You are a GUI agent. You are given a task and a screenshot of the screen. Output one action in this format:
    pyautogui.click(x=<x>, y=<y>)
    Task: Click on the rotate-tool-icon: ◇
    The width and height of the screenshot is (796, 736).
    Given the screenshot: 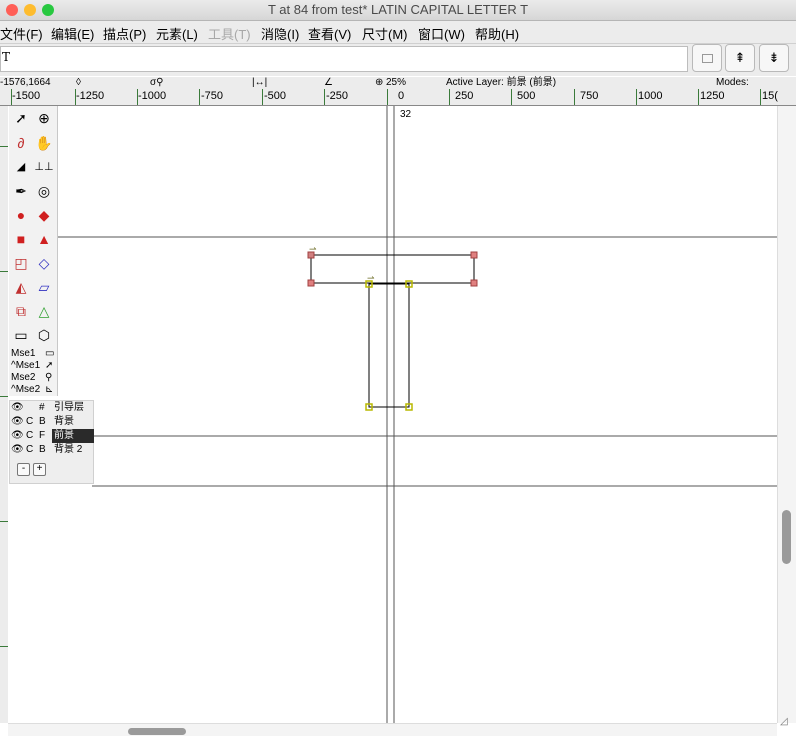 What is the action you would take?
    pyautogui.click(x=44, y=263)
    